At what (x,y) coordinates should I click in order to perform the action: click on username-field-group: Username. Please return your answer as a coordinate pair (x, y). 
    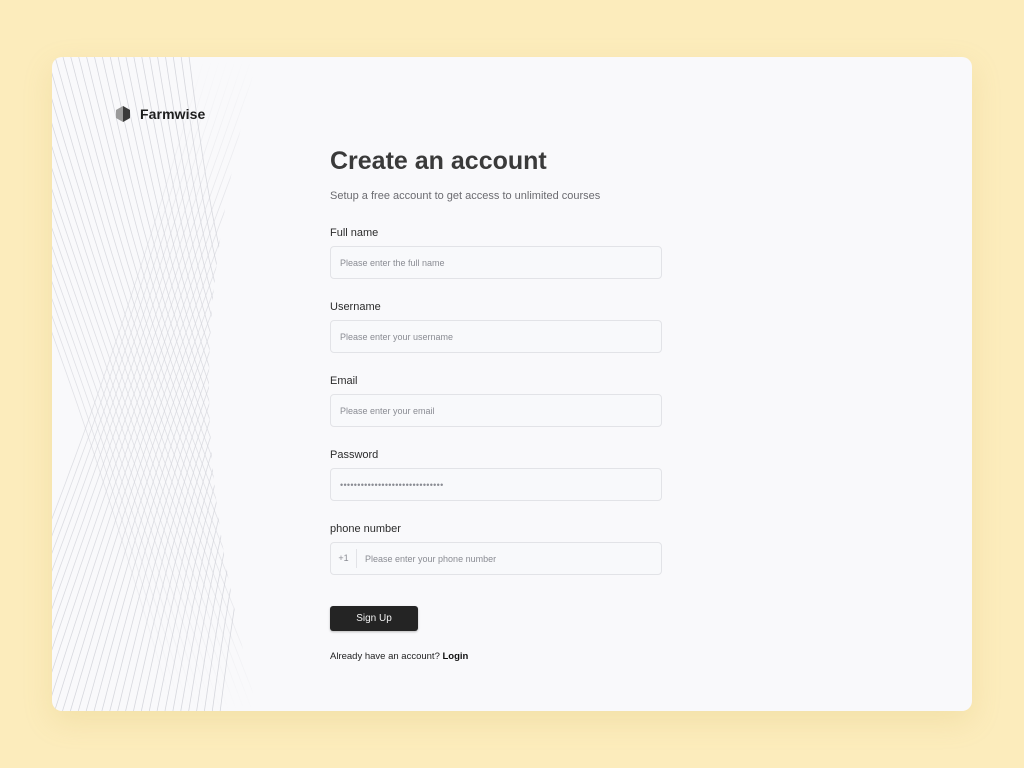
    Looking at the image, I should click on (496, 326).